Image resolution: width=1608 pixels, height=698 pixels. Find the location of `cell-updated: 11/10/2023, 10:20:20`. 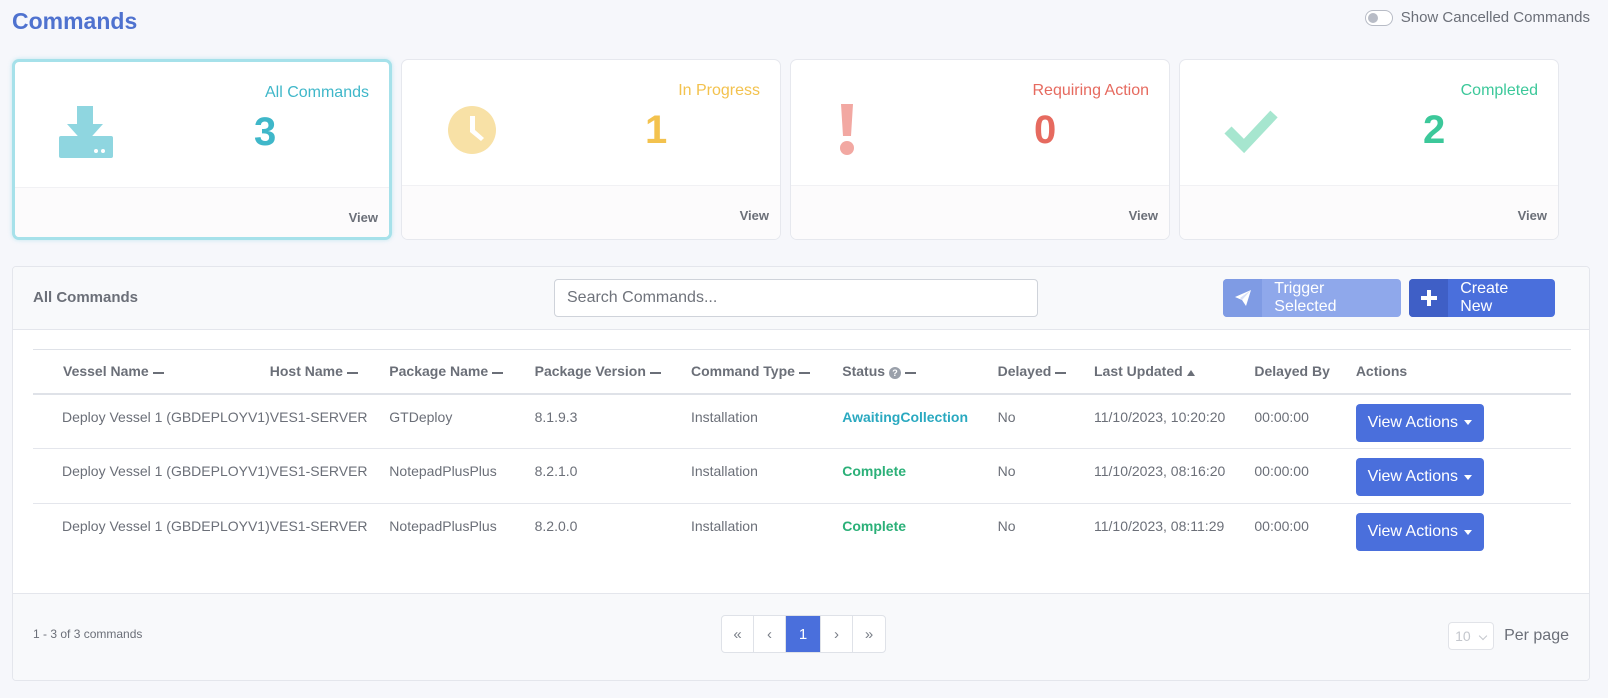

cell-updated: 11/10/2023, 10:20:20 is located at coordinates (1160, 416).